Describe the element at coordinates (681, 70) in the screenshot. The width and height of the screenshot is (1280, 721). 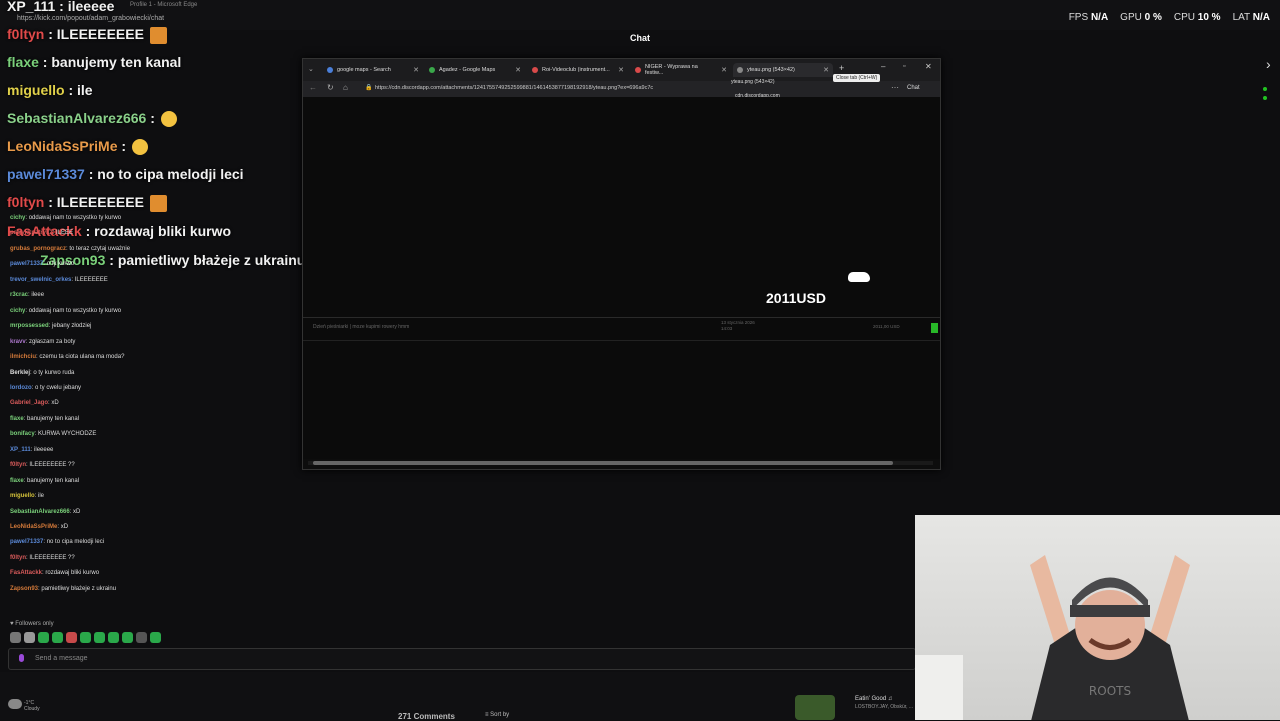
I see `browser-tab: NIGER - Wyprawa na festiw... ✕` at that location.